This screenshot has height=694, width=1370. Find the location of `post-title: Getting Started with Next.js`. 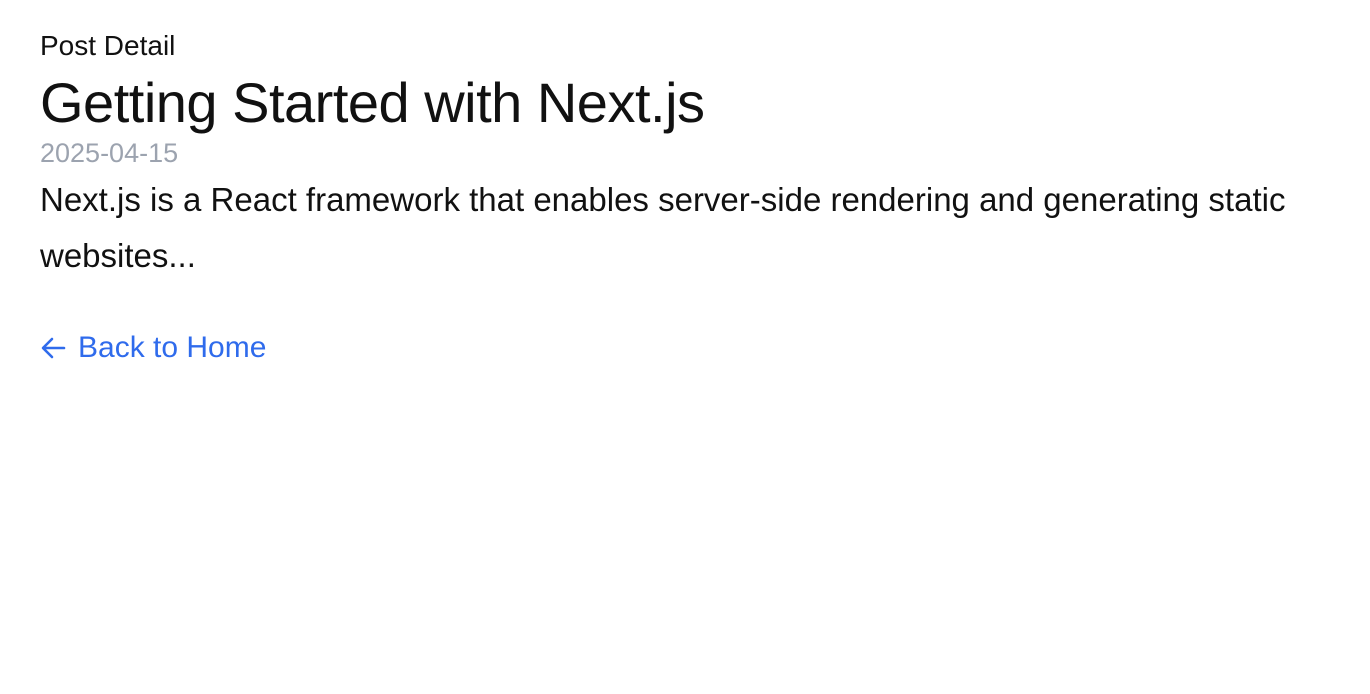

post-title: Getting Started with Next.js is located at coordinates (372, 102).